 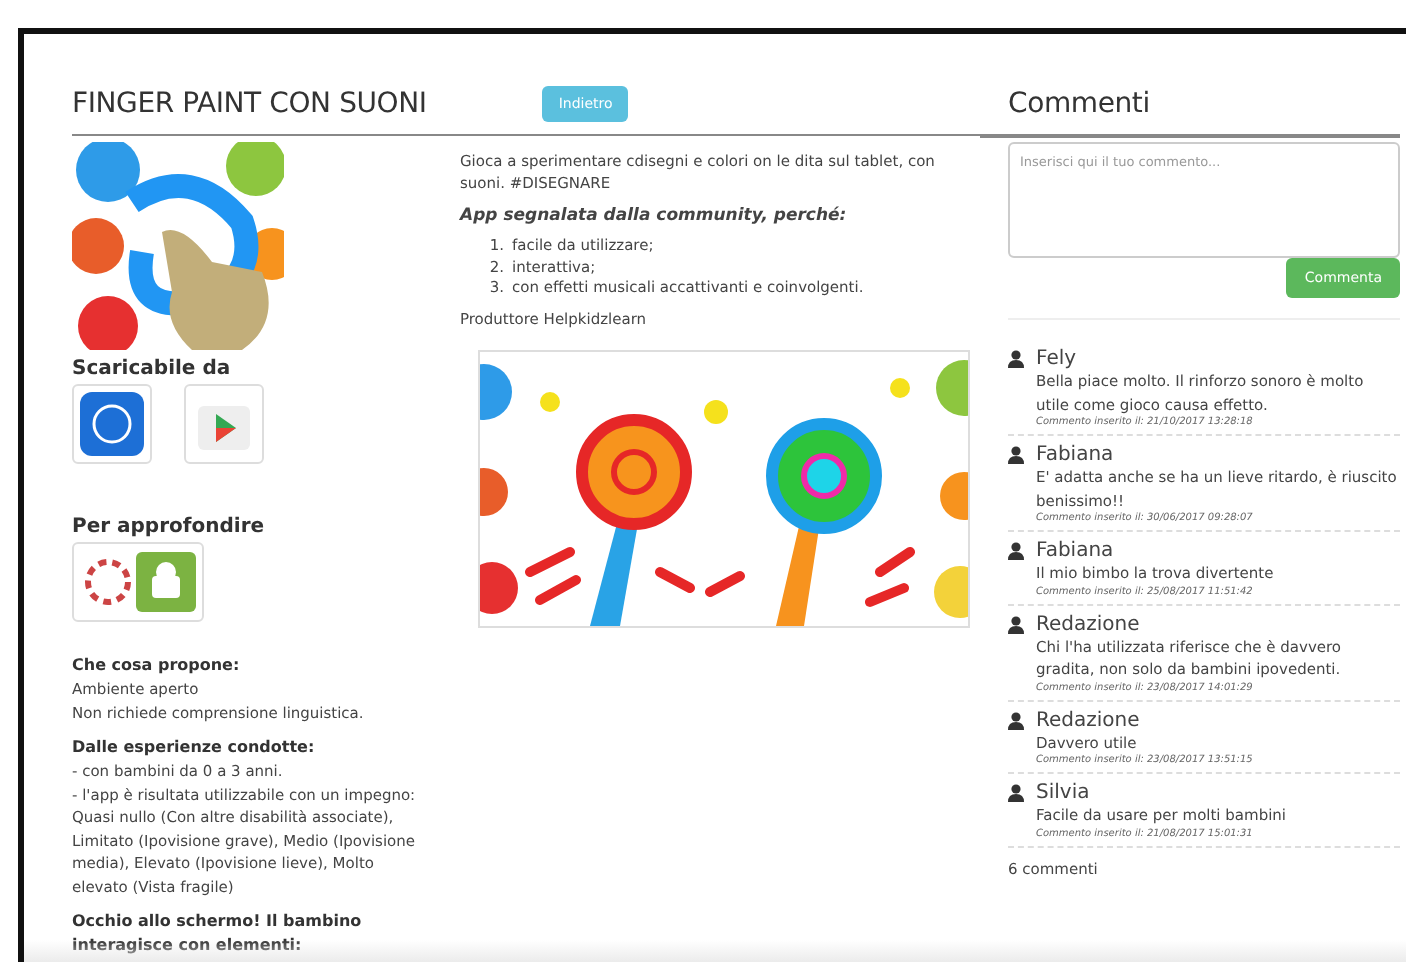 What do you see at coordinates (152, 369) in the screenshot?
I see `download-heading: Scaricabile da` at bounding box center [152, 369].